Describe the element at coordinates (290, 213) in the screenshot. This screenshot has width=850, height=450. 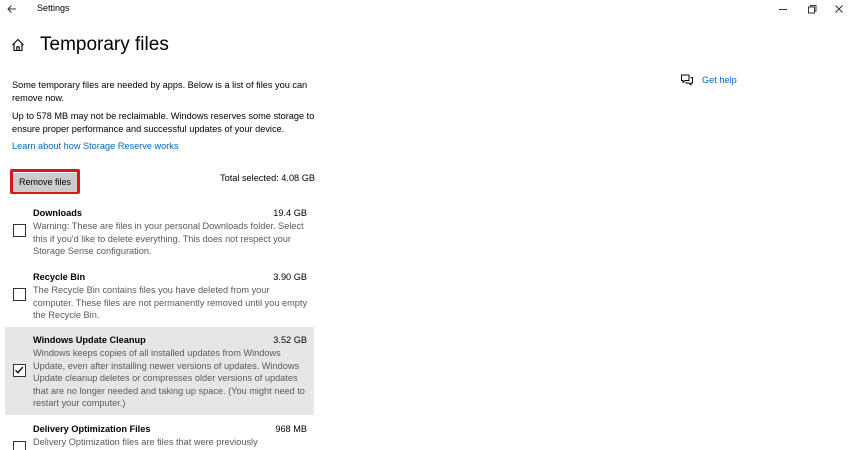
I see `item-size: 19.4 GB` at that location.